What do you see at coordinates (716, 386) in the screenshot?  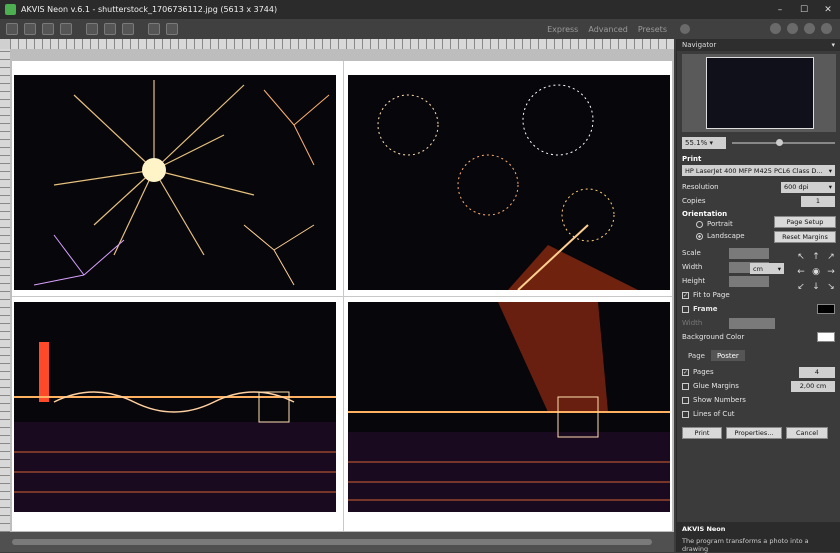 I see `glue-margins-label: Glue Margins` at bounding box center [716, 386].